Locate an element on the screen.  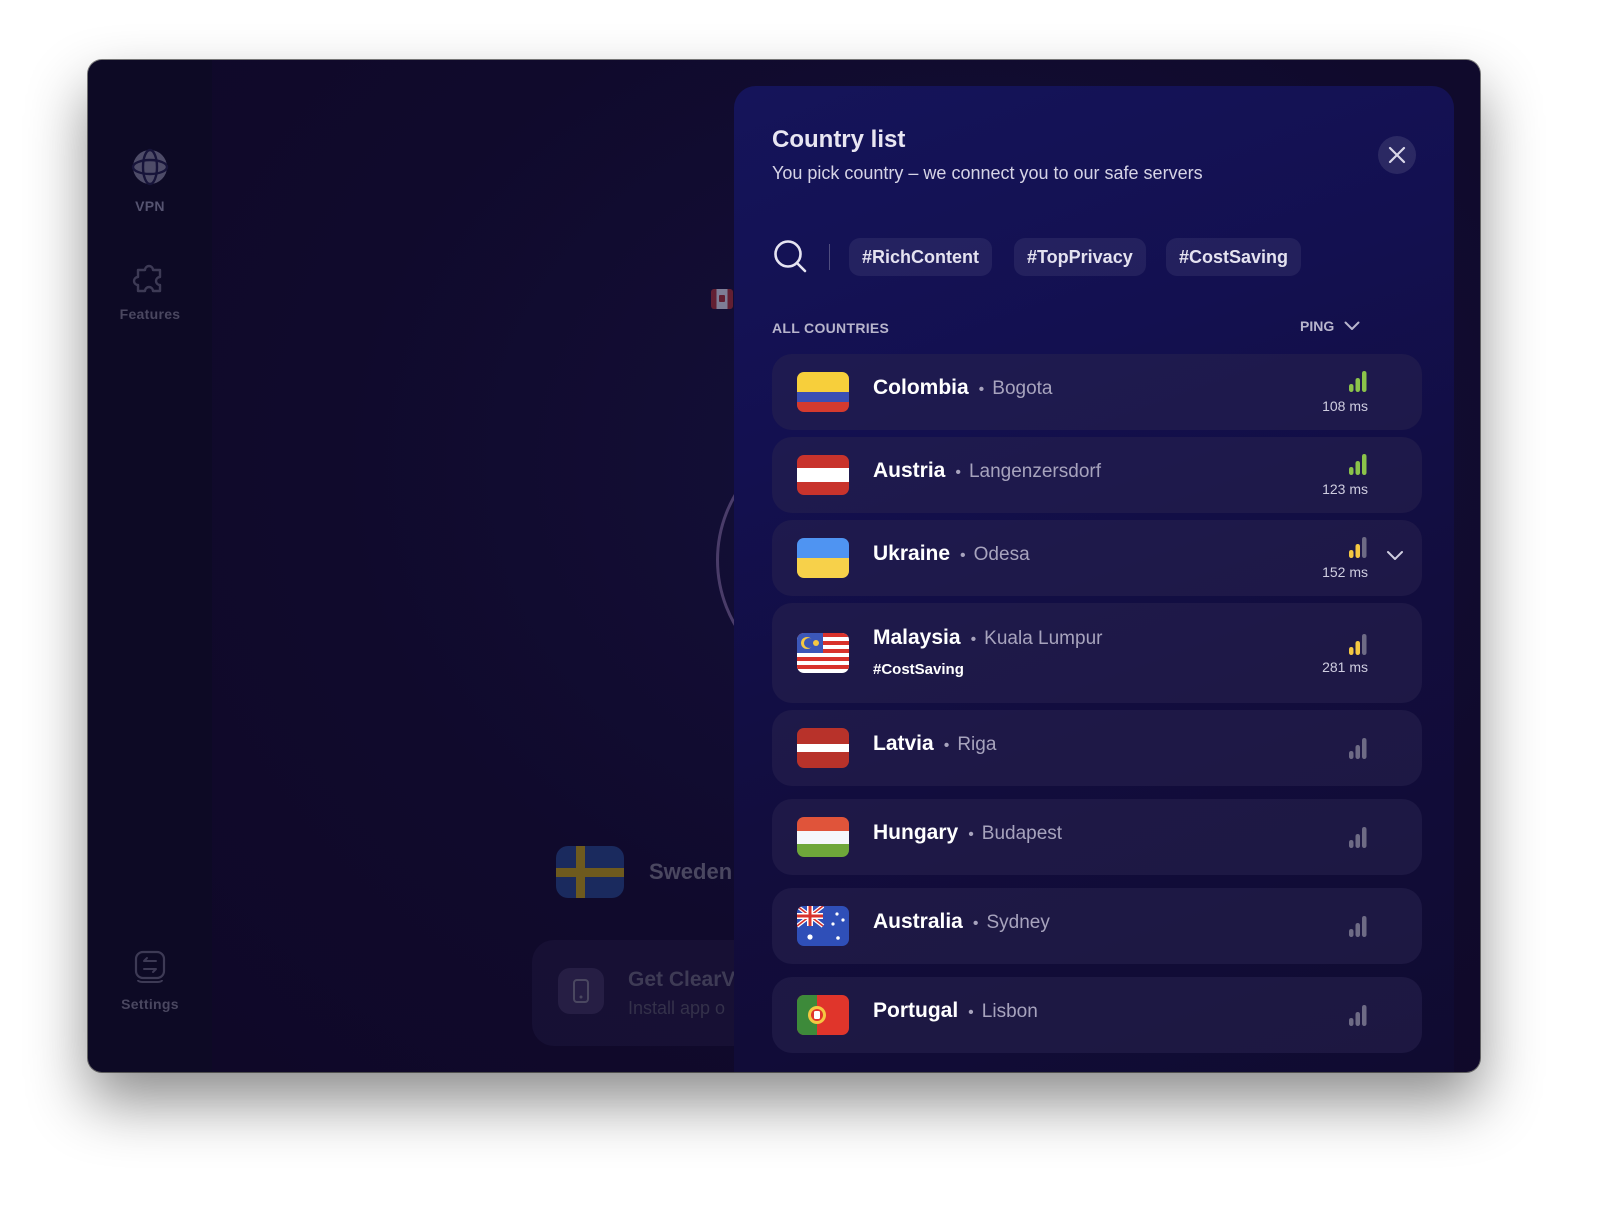
current-location: Sweden is located at coordinates (644, 872).